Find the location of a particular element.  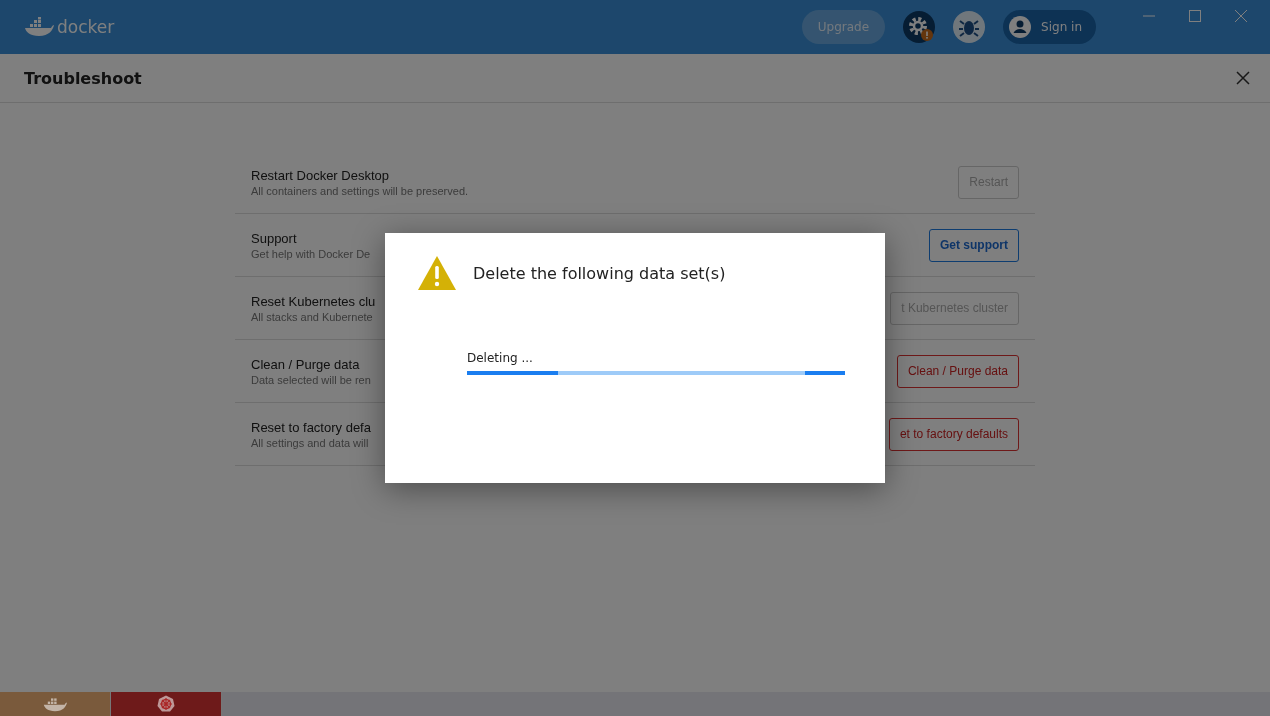

option-description: Get help with Docker De is located at coordinates (311, 253).